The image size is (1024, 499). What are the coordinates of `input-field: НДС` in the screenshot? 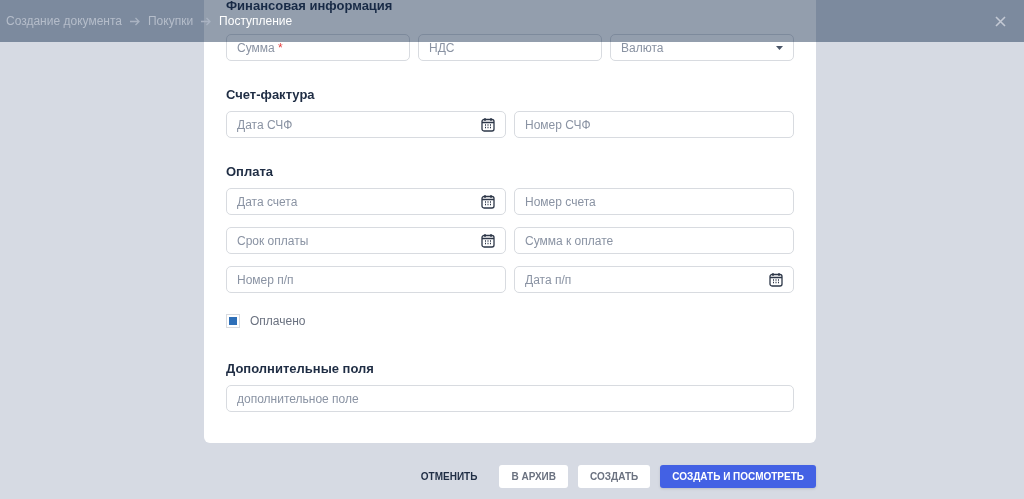 It's located at (510, 47).